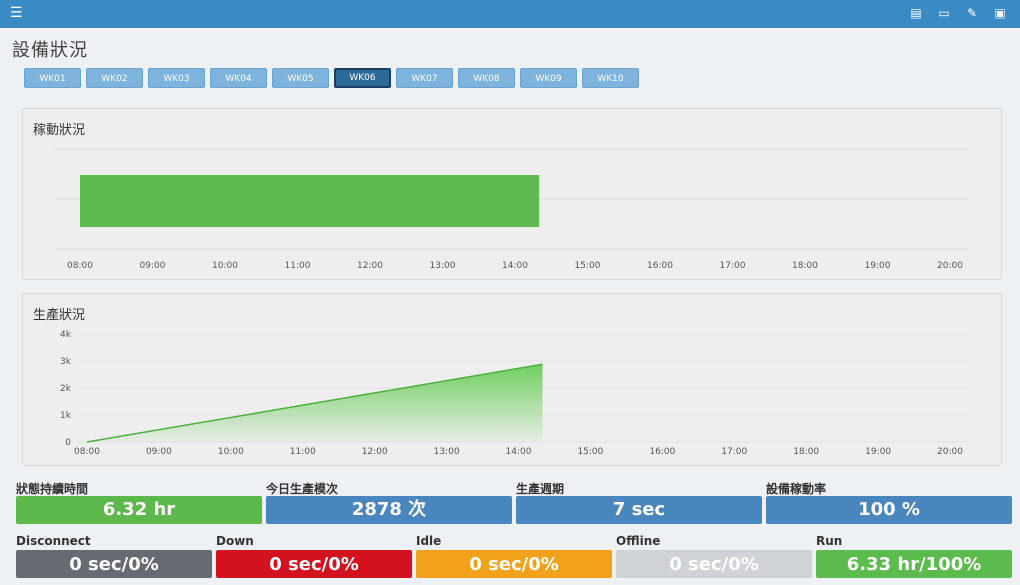 This screenshot has height=585, width=1020. I want to click on machine-tabs: WK01 WK02 WK03 WK04 WK05 WK06 WK07 WK08 WK09 WK10, so click(331, 78).